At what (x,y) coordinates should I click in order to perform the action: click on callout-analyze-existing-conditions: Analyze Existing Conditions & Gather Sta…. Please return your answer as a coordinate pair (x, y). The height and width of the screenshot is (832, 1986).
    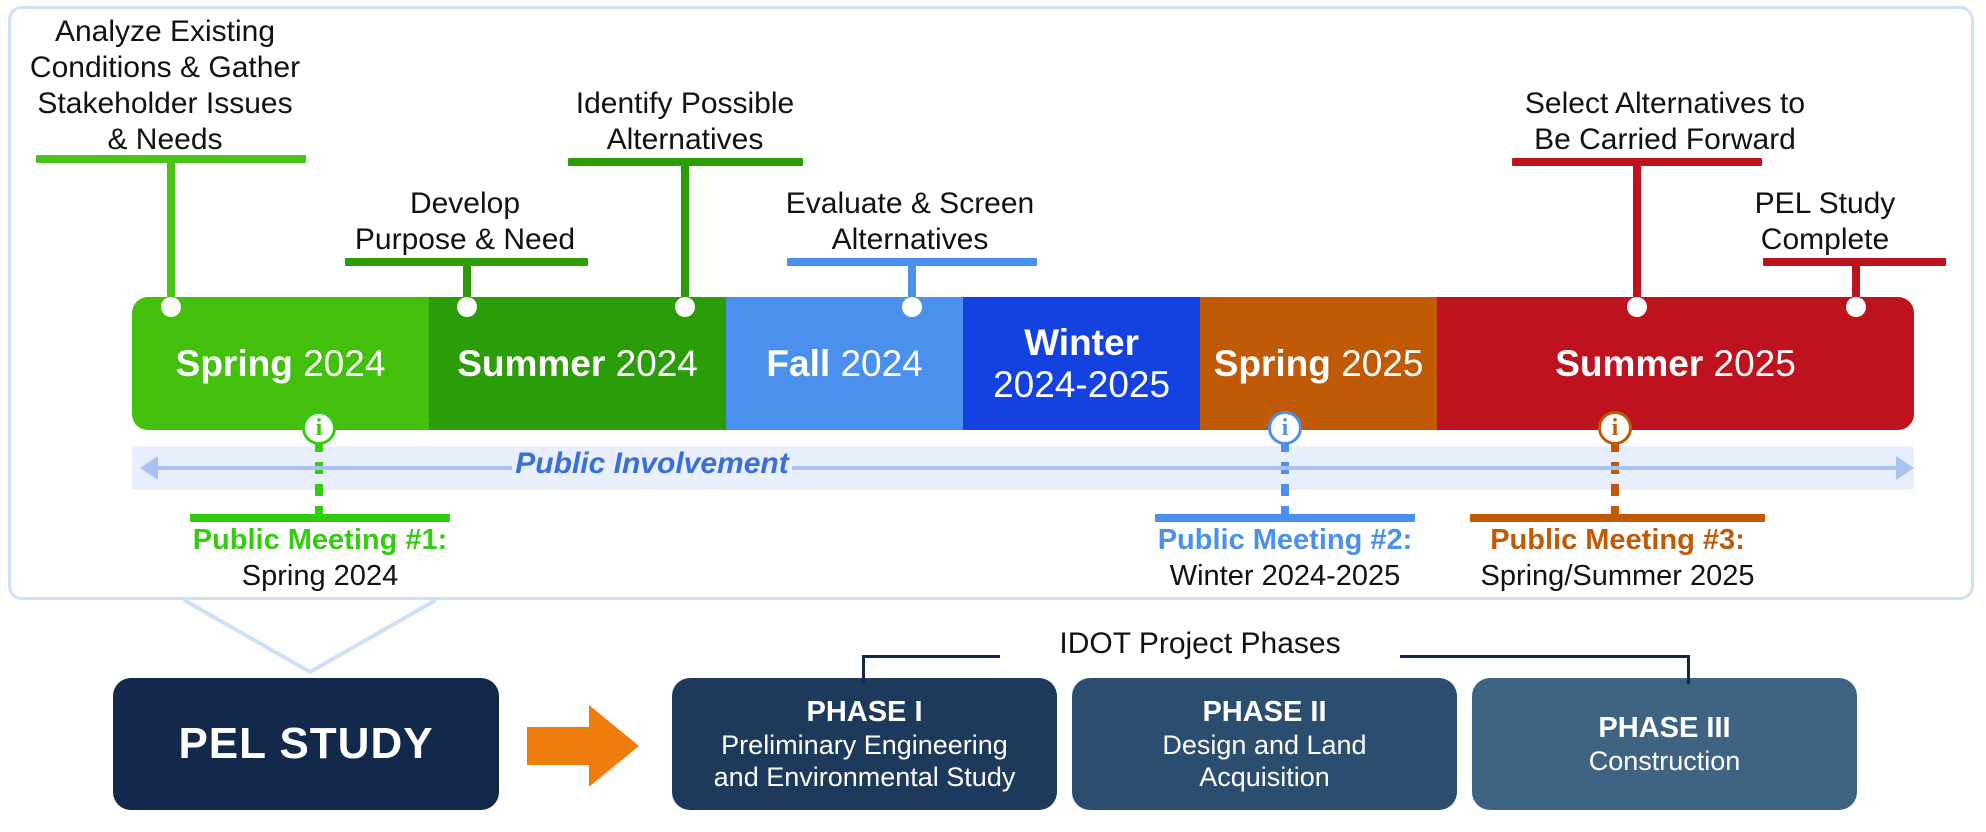
    Looking at the image, I should click on (165, 85).